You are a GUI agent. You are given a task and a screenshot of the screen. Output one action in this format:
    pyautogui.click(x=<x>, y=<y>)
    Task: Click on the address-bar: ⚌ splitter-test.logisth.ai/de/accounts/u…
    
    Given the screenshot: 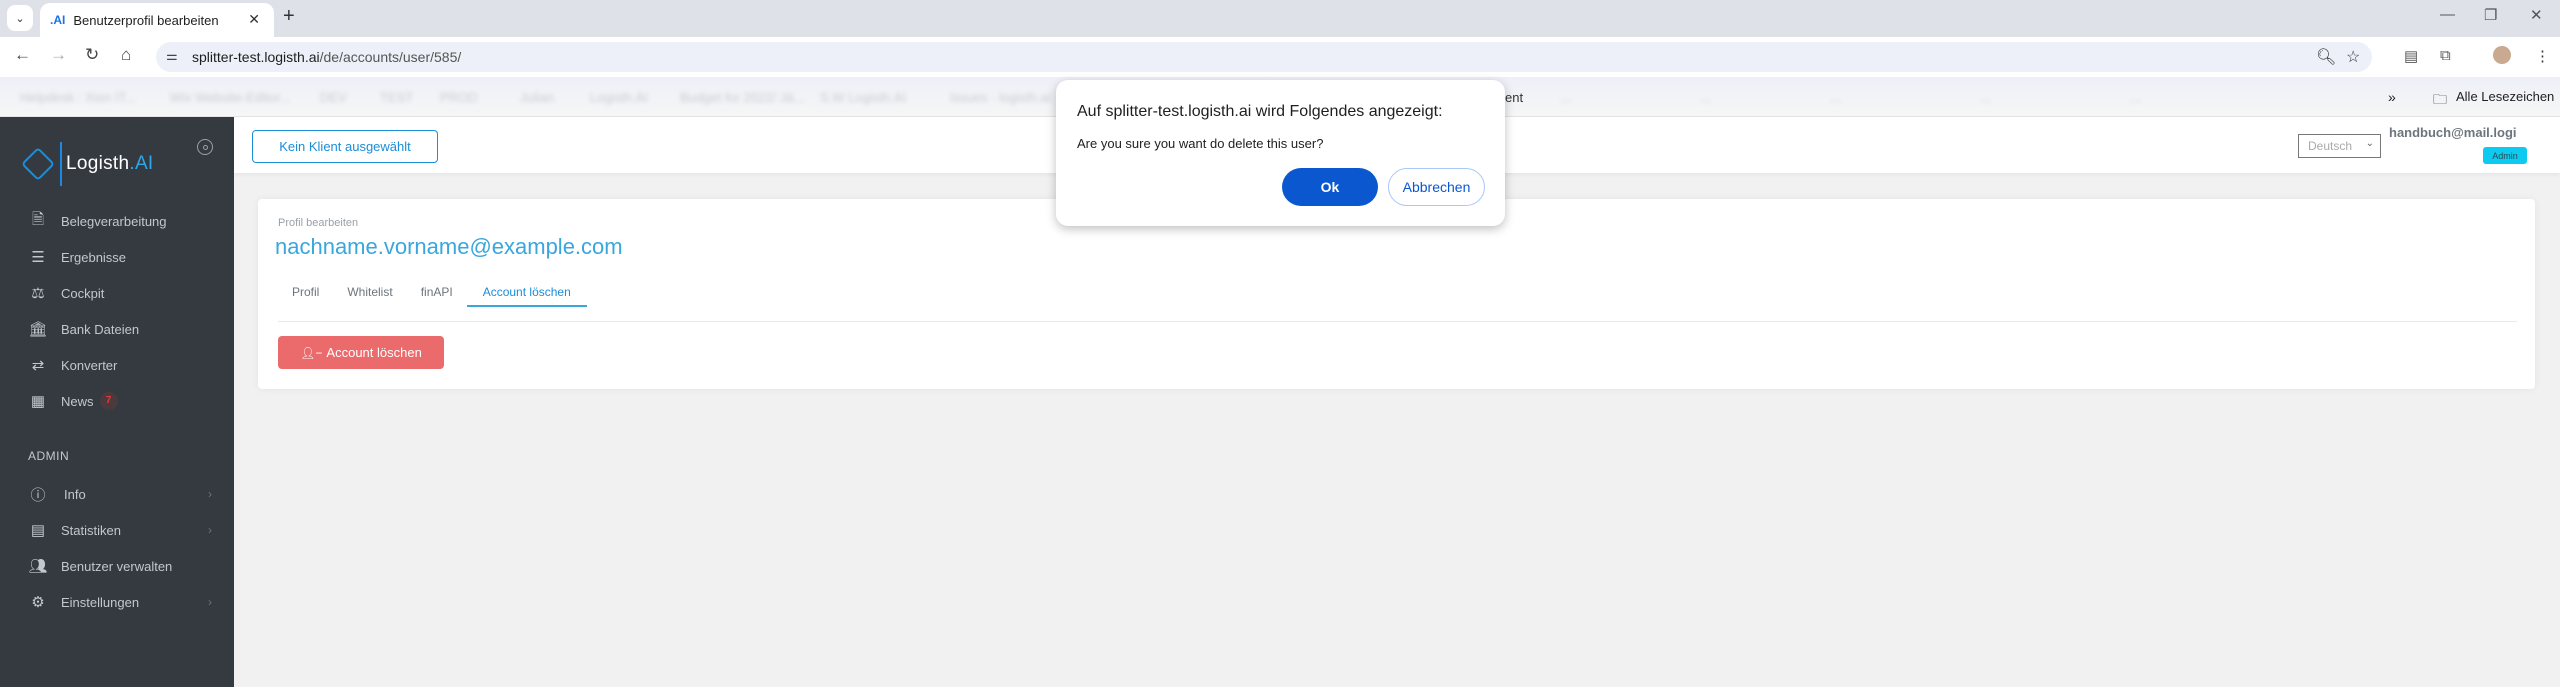 What is the action you would take?
    pyautogui.click(x=1264, y=57)
    